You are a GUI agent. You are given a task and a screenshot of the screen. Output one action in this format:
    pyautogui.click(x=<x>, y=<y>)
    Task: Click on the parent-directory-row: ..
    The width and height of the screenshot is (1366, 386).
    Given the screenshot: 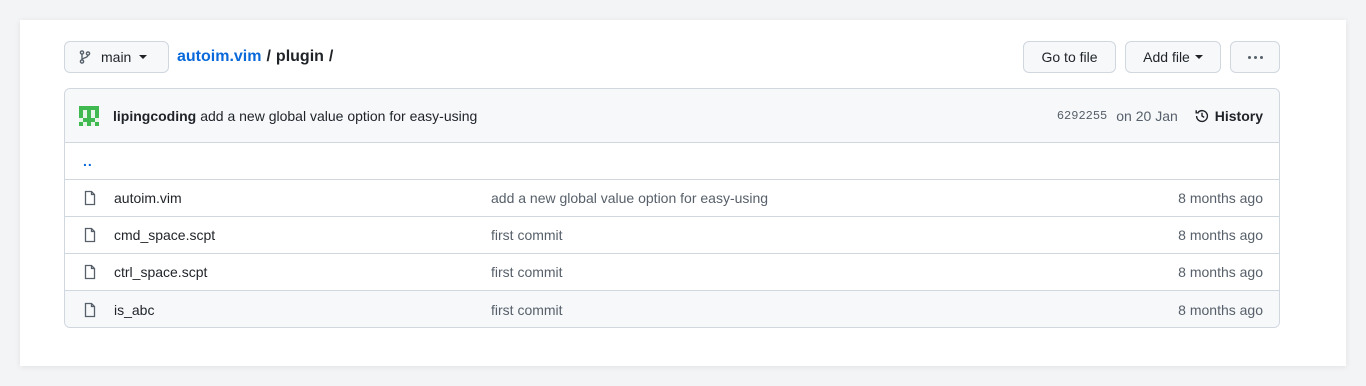 What is the action you would take?
    pyautogui.click(x=672, y=161)
    